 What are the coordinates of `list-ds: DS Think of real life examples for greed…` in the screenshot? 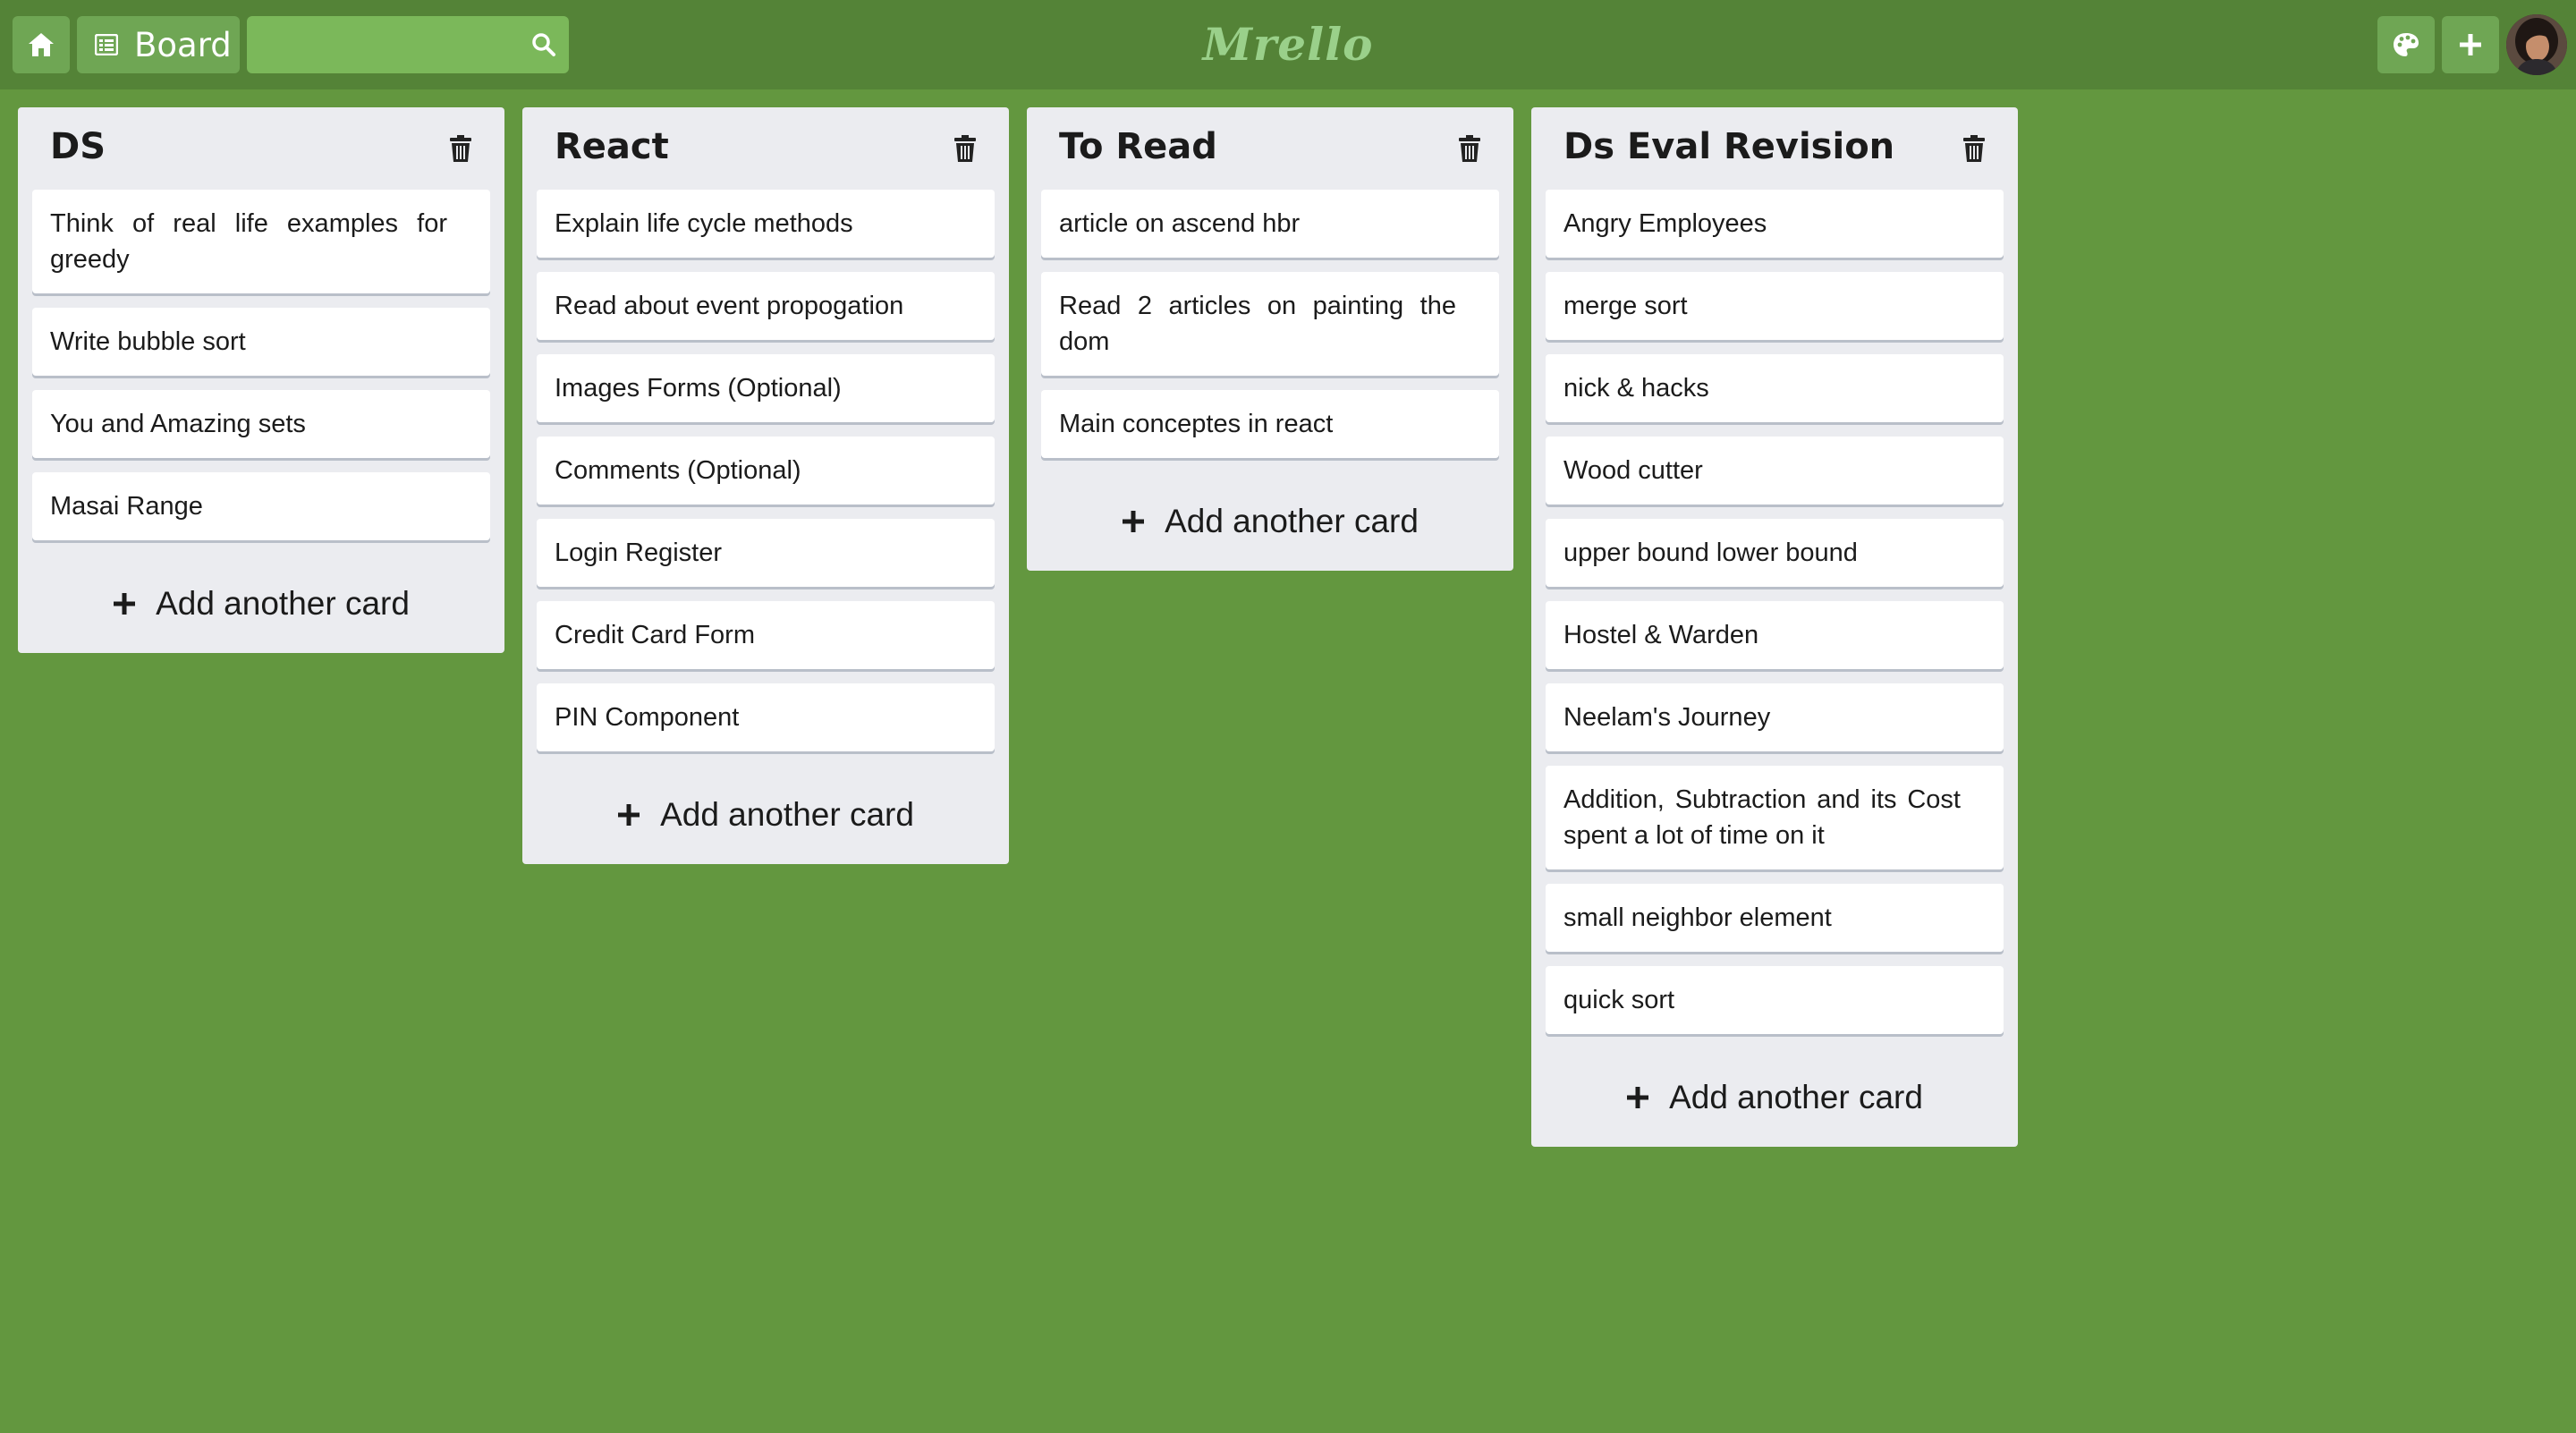 It's located at (261, 380).